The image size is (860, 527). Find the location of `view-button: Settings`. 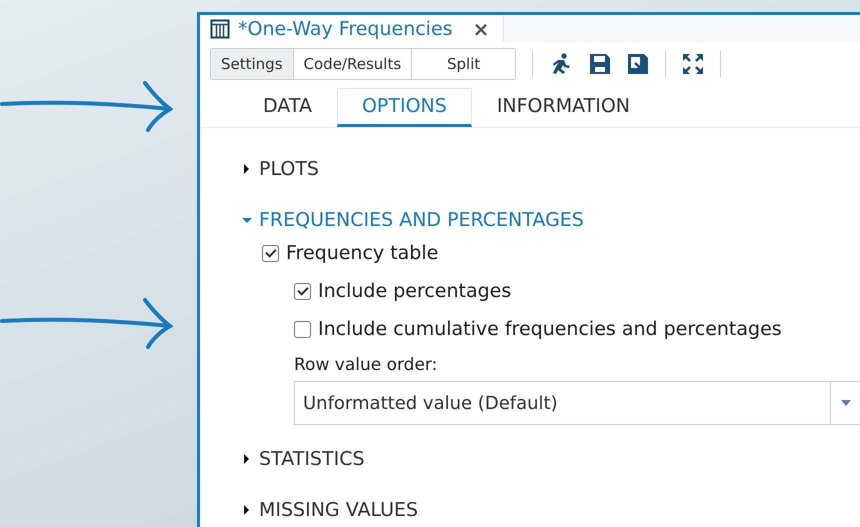

view-button: Settings is located at coordinates (252, 64).